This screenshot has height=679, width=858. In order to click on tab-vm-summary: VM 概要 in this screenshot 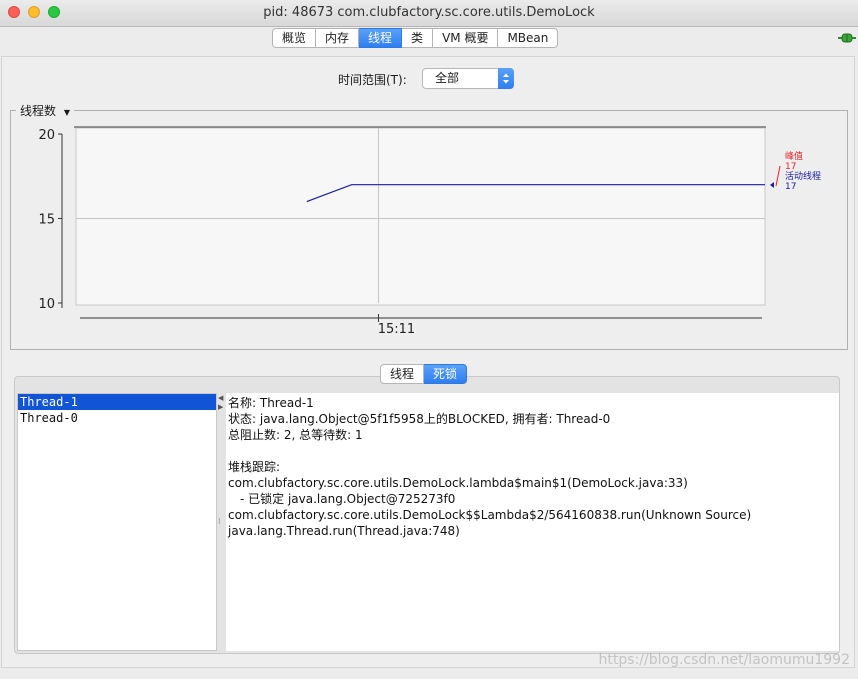, I will do `click(466, 38)`.